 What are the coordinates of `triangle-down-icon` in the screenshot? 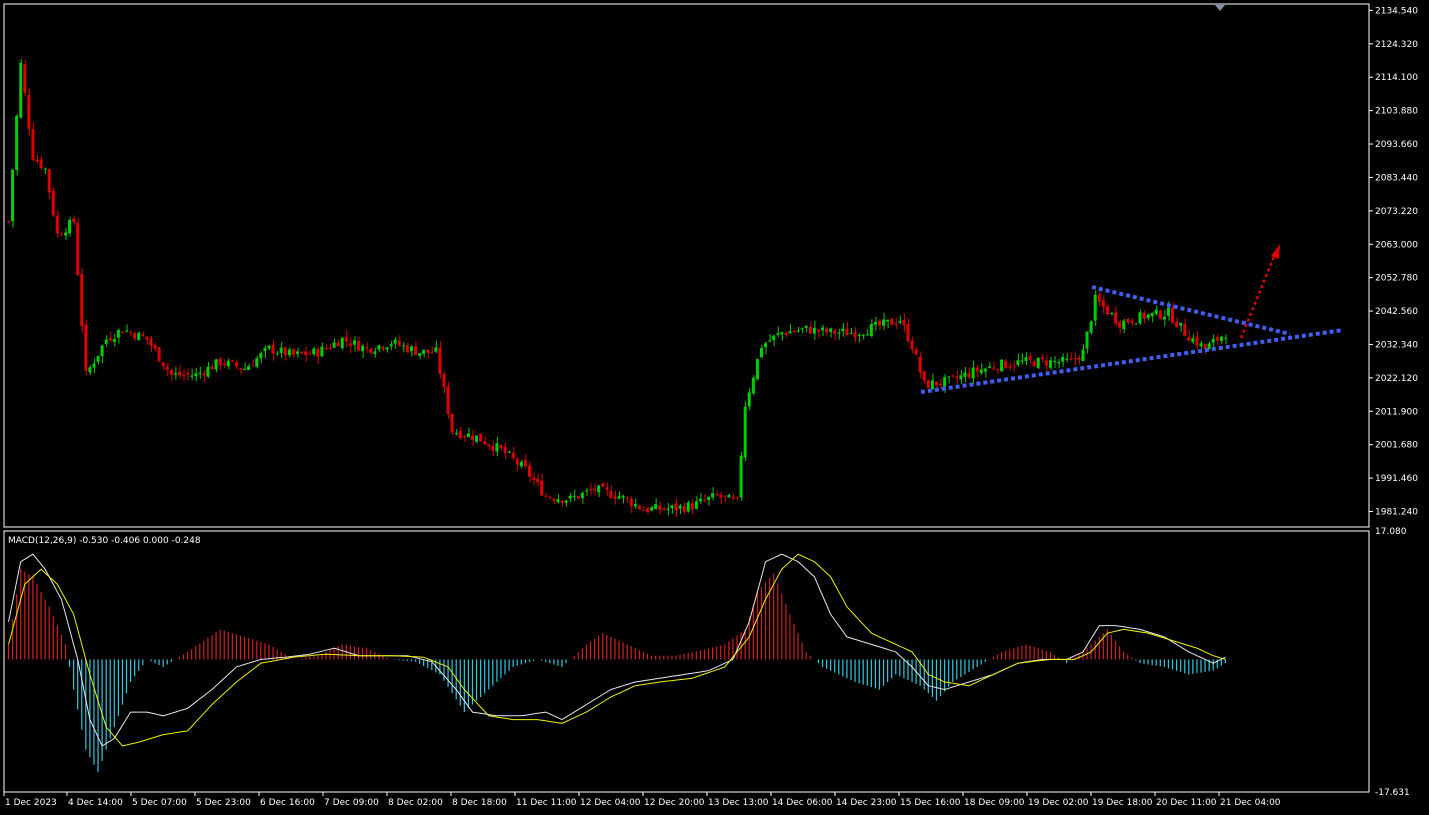 It's located at (1220, 8).